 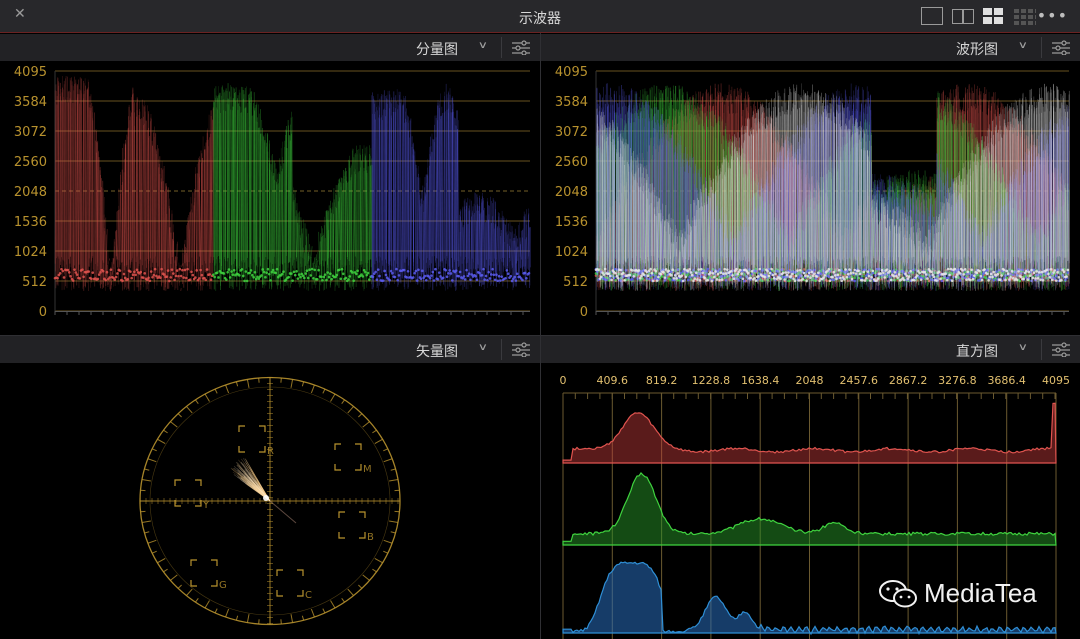 I want to click on y-tick-label: 2560, so click(x=571, y=162).